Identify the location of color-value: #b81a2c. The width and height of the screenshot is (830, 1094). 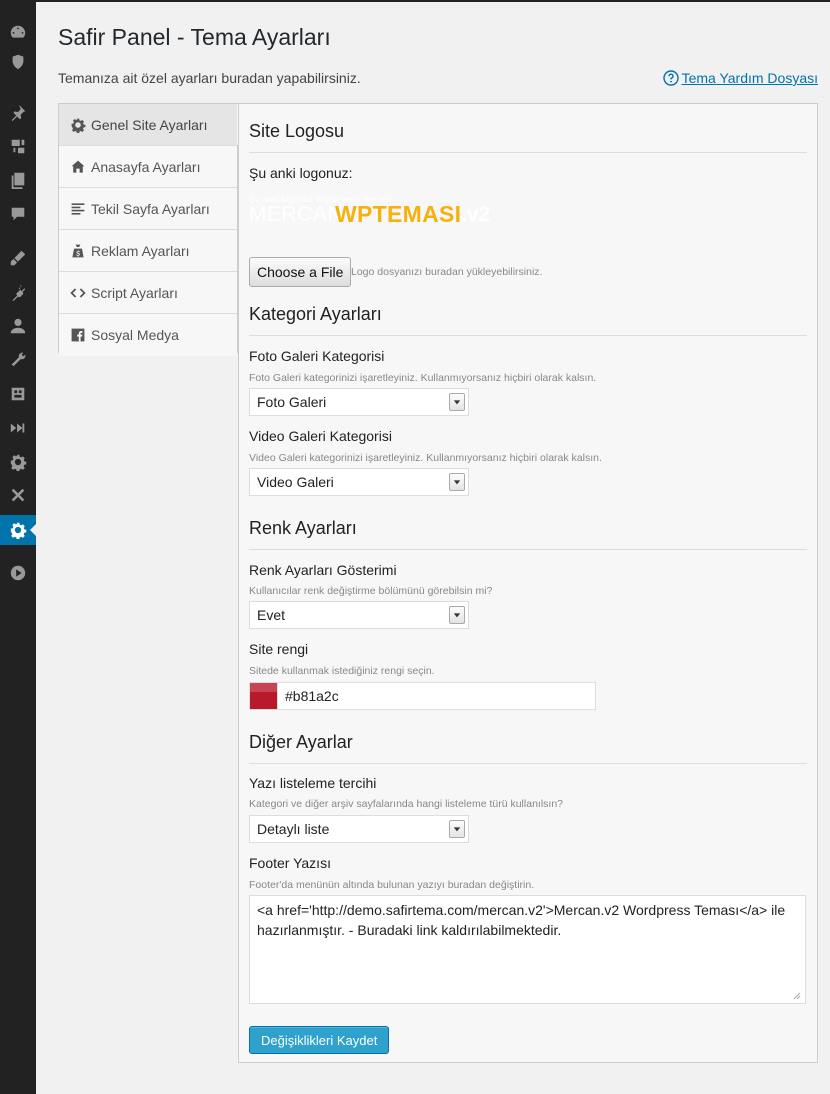
(312, 696).